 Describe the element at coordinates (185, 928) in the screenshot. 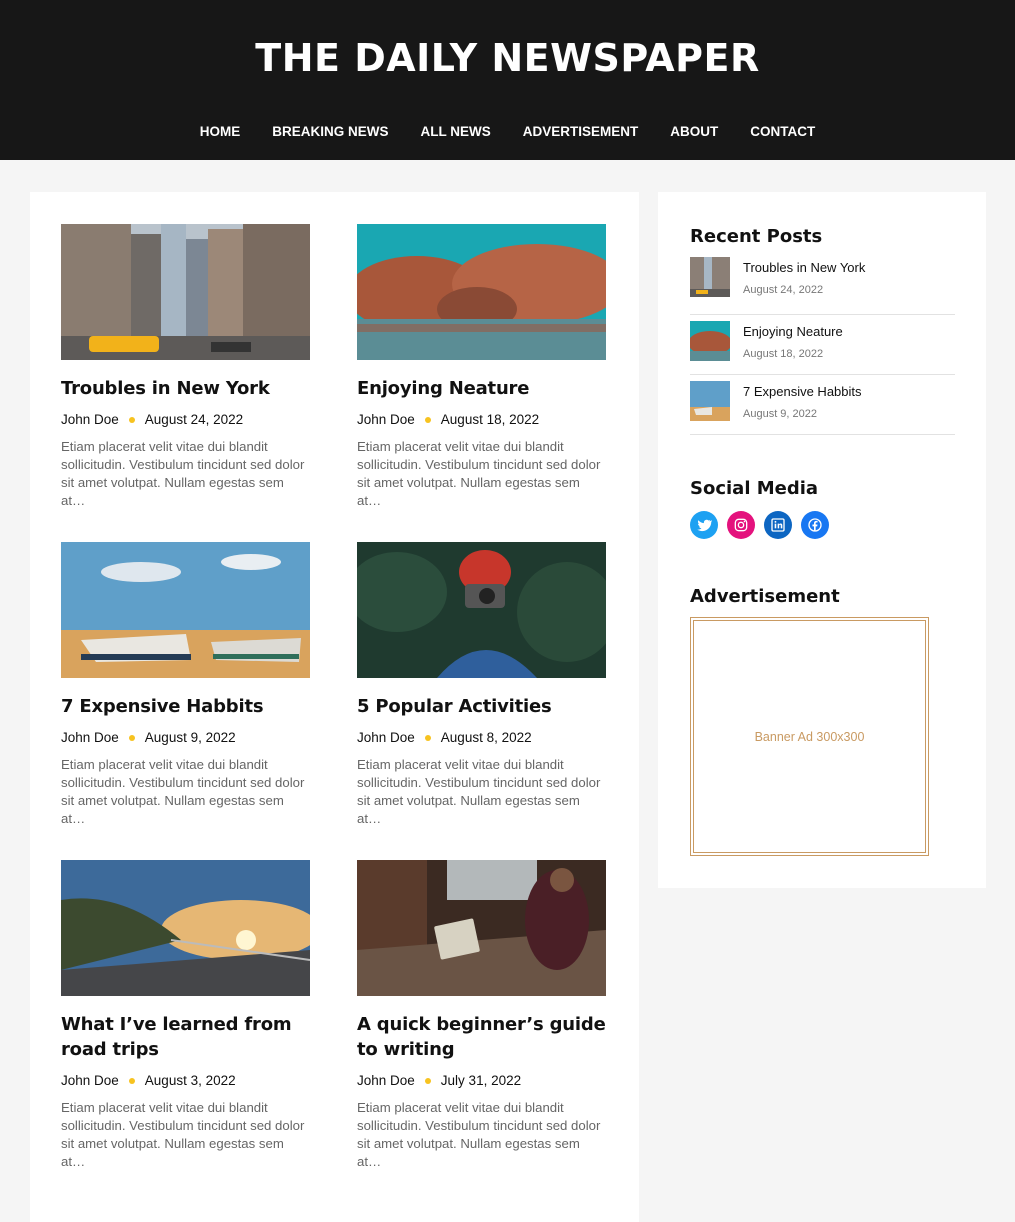

I see `post-thumbnail-road` at that location.